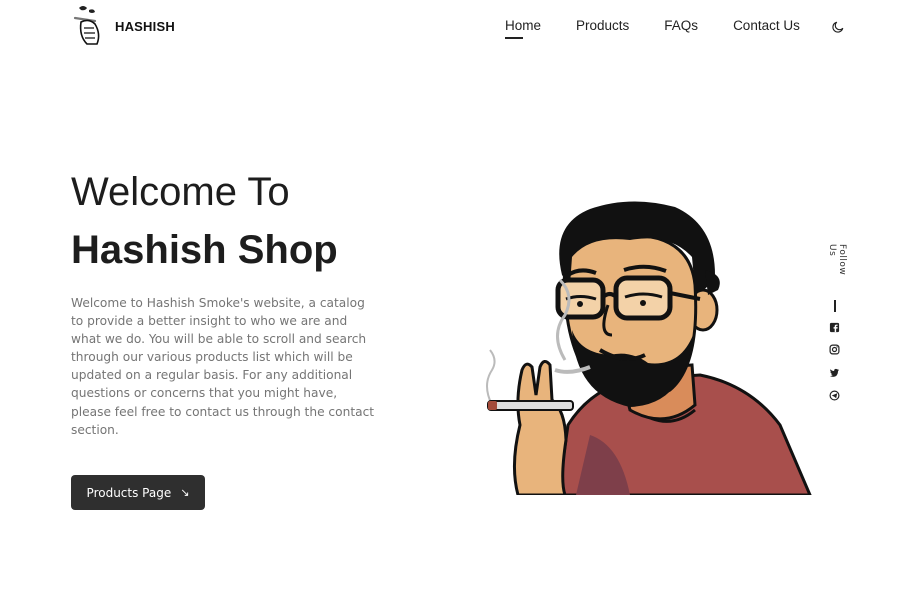 The height and width of the screenshot is (608, 918). I want to click on follow-us-label: Follow Us, so click(837, 260).